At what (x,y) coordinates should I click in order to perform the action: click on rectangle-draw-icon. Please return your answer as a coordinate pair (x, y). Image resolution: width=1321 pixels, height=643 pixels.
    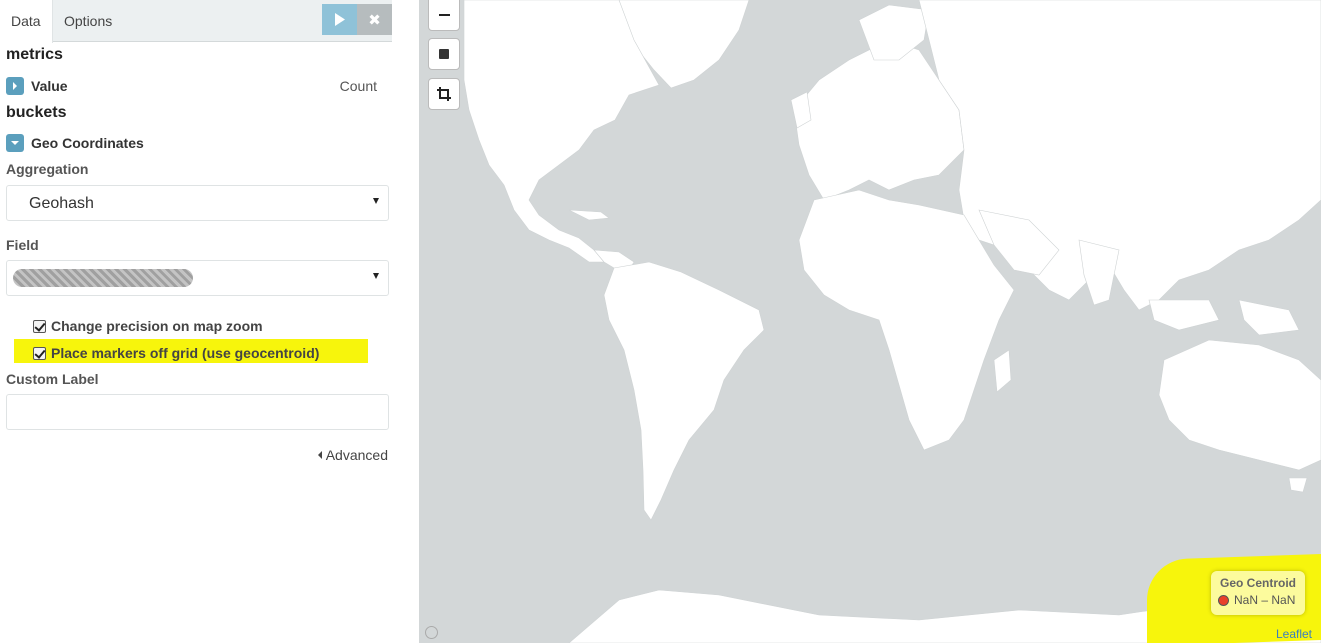
    Looking at the image, I should click on (444, 54).